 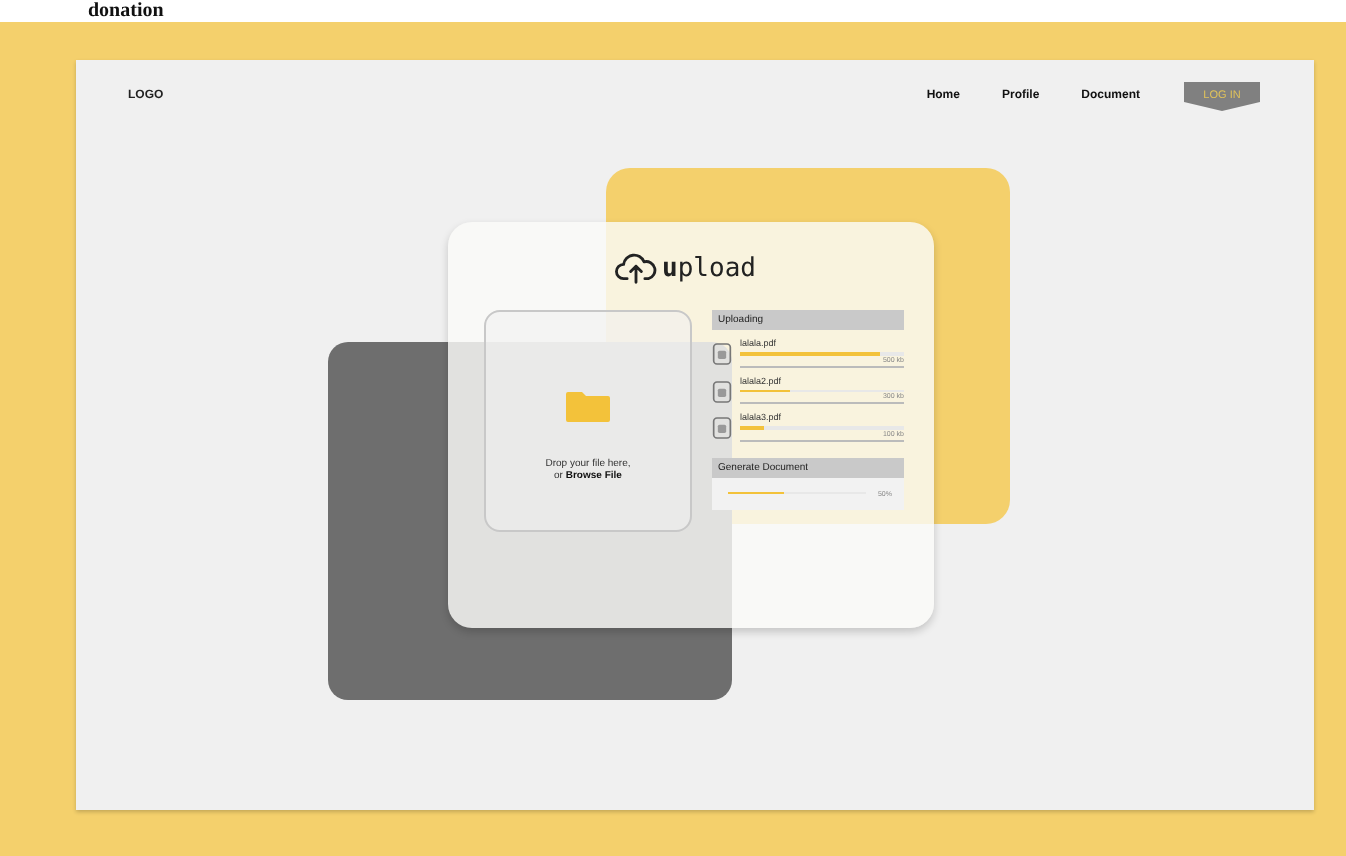 I want to click on folder-icon, so click(x=588, y=406).